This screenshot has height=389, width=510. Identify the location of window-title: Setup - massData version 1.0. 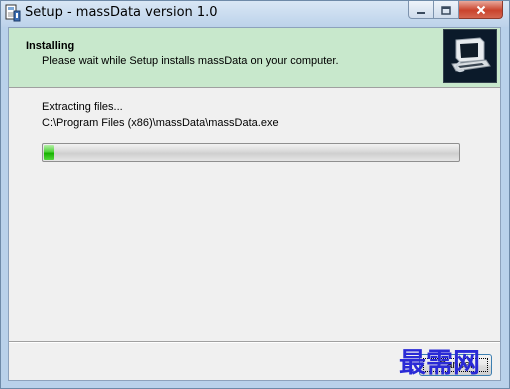
(121, 12).